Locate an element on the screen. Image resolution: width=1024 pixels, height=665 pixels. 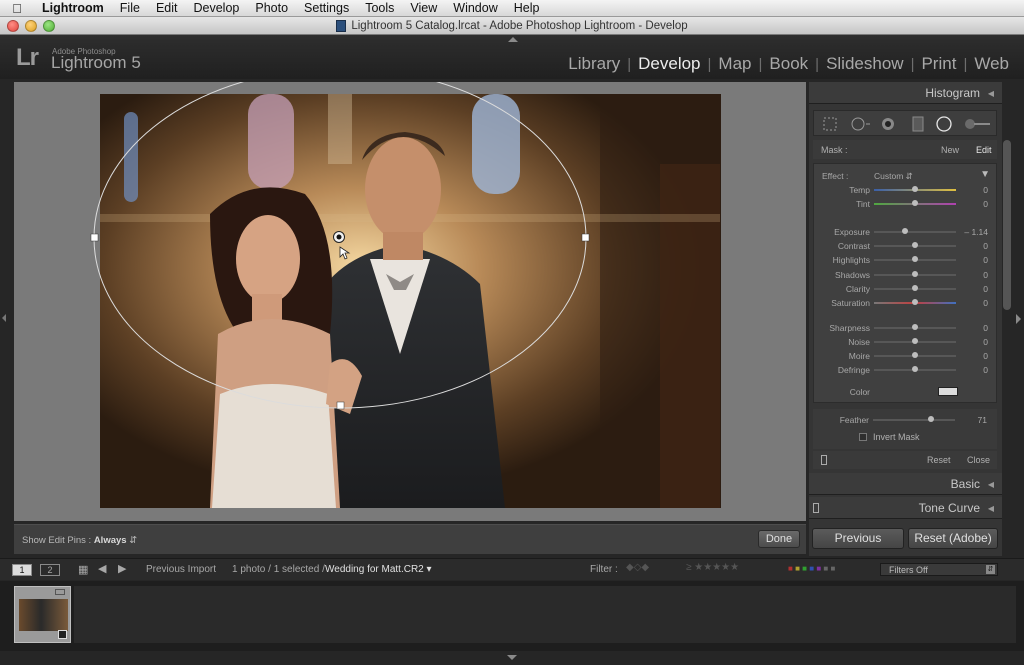
slider-tint: Tint 0 is located at coordinates (906, 204).